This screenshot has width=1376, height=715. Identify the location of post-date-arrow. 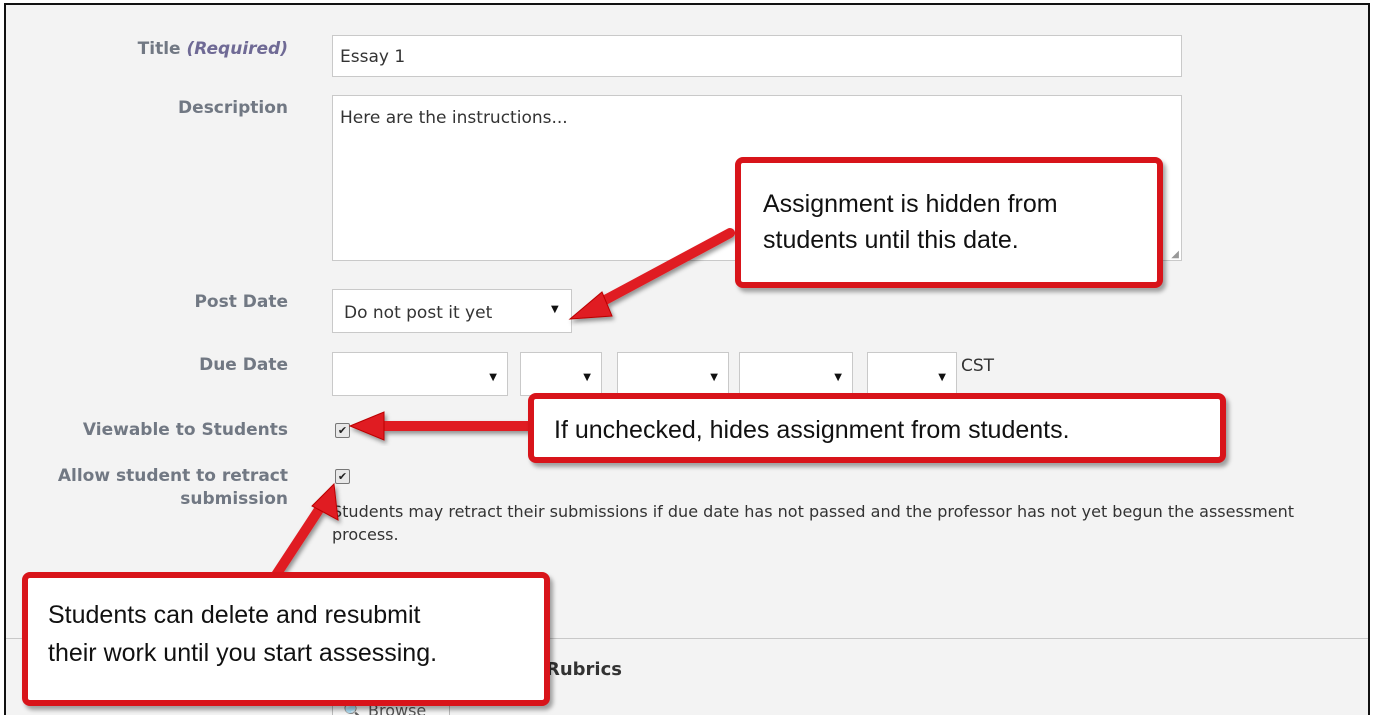
(651, 274).